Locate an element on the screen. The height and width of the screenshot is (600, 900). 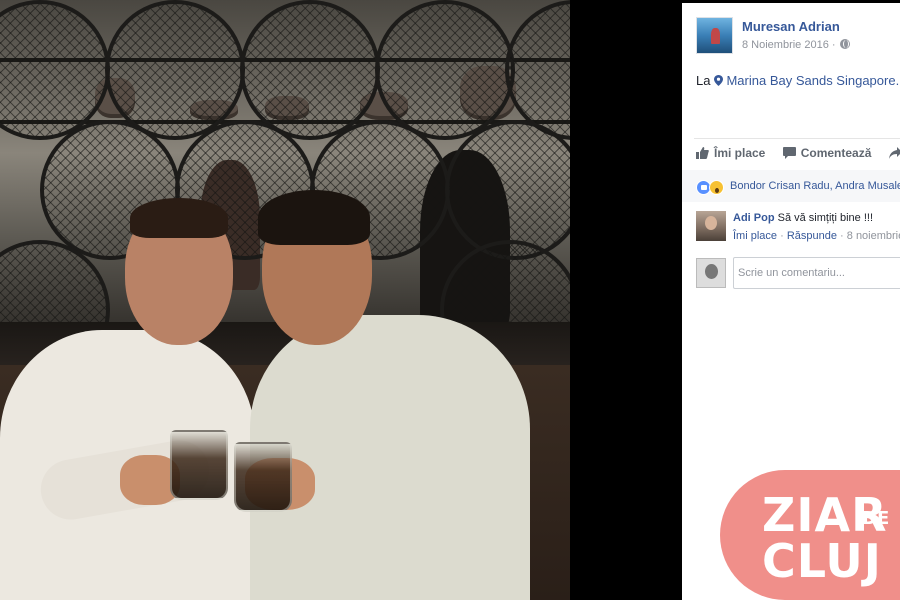
share-icon is located at coordinates (894, 153).